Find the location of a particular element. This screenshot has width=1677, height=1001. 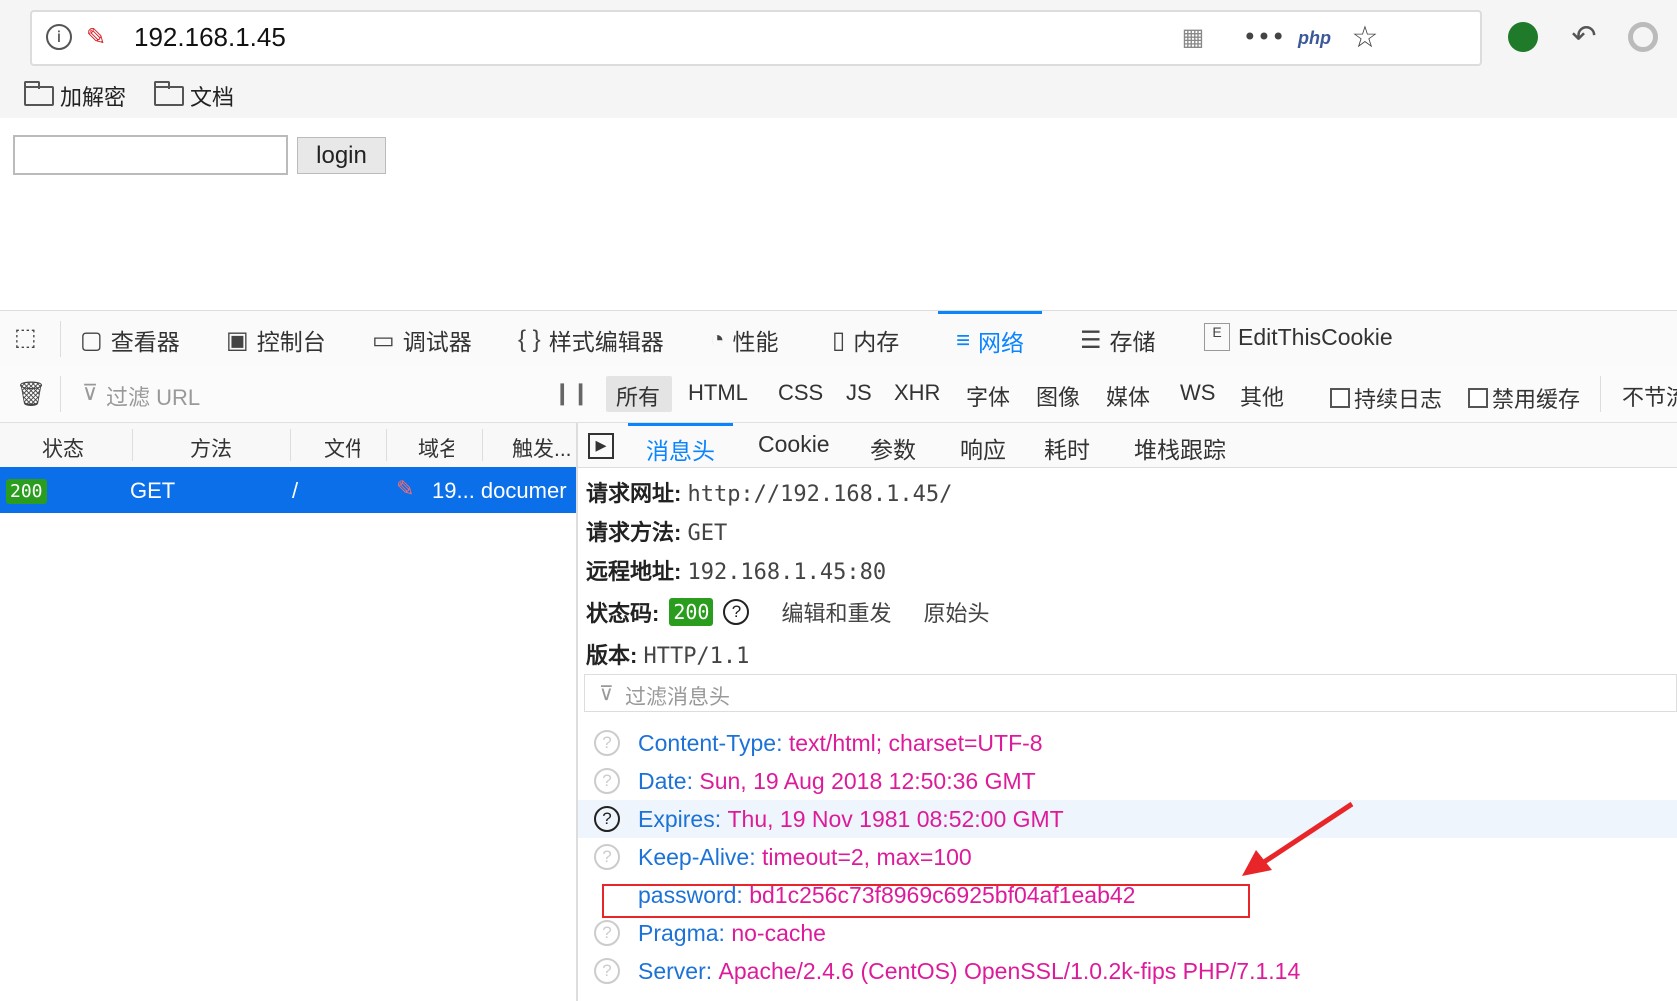

summary-method: 请求方法: GET is located at coordinates (656, 531).